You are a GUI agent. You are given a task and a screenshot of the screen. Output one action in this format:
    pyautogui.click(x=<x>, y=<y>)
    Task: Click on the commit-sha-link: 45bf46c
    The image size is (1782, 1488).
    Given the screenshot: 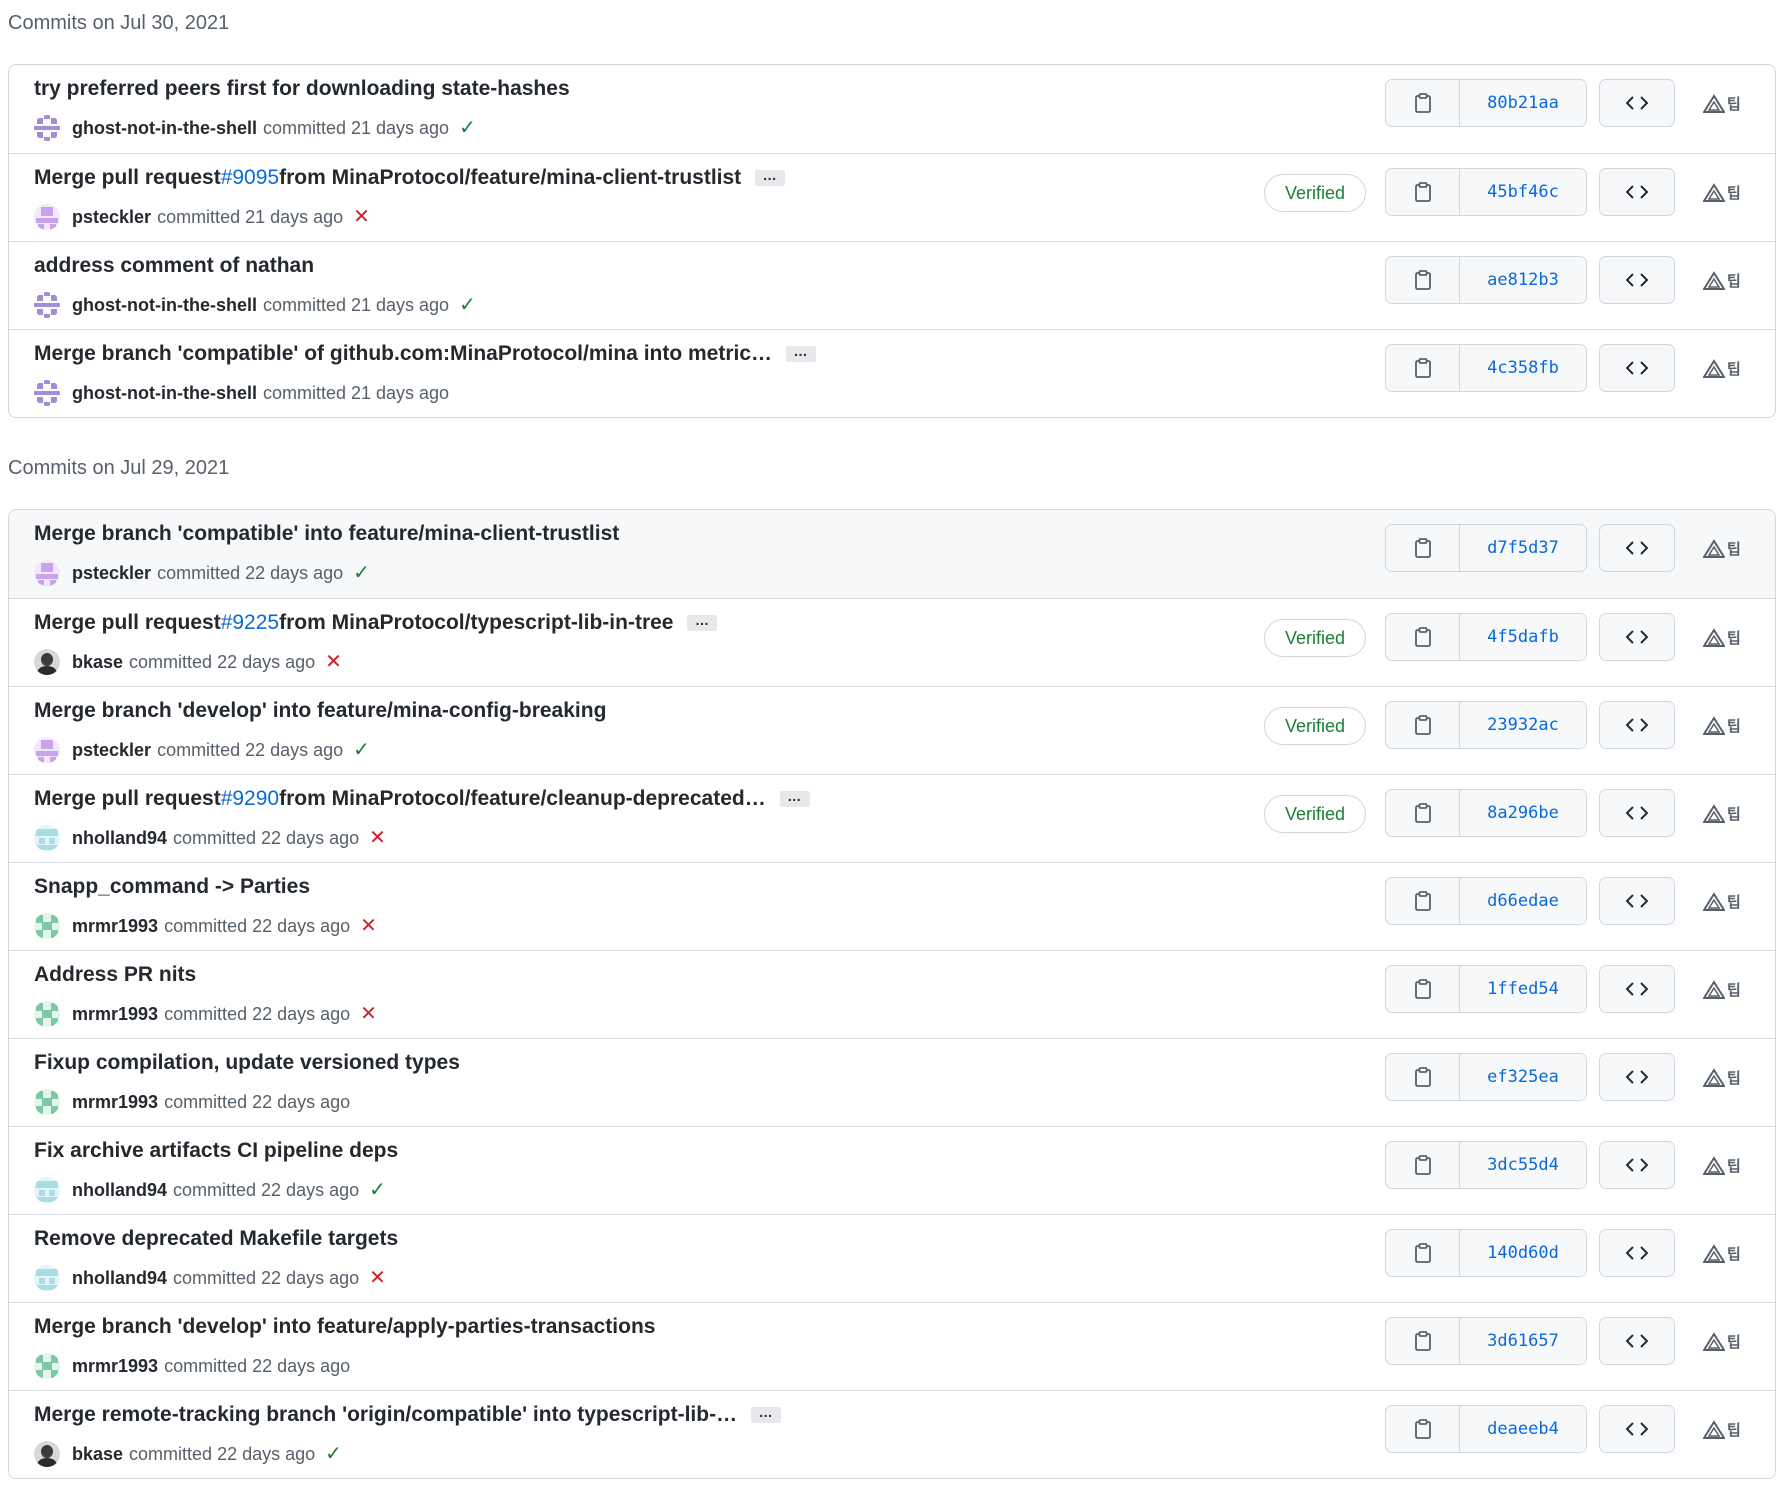 What is the action you would take?
    pyautogui.click(x=1523, y=192)
    